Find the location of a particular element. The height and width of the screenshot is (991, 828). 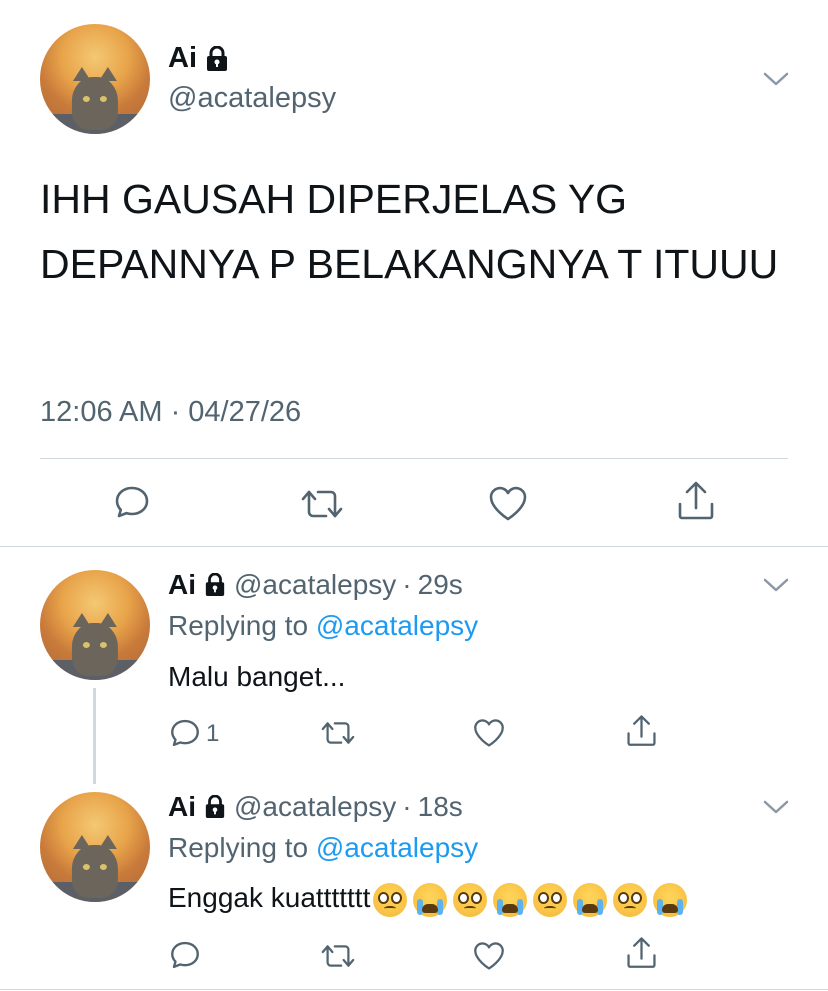

emoji-row is located at coordinates (530, 899).